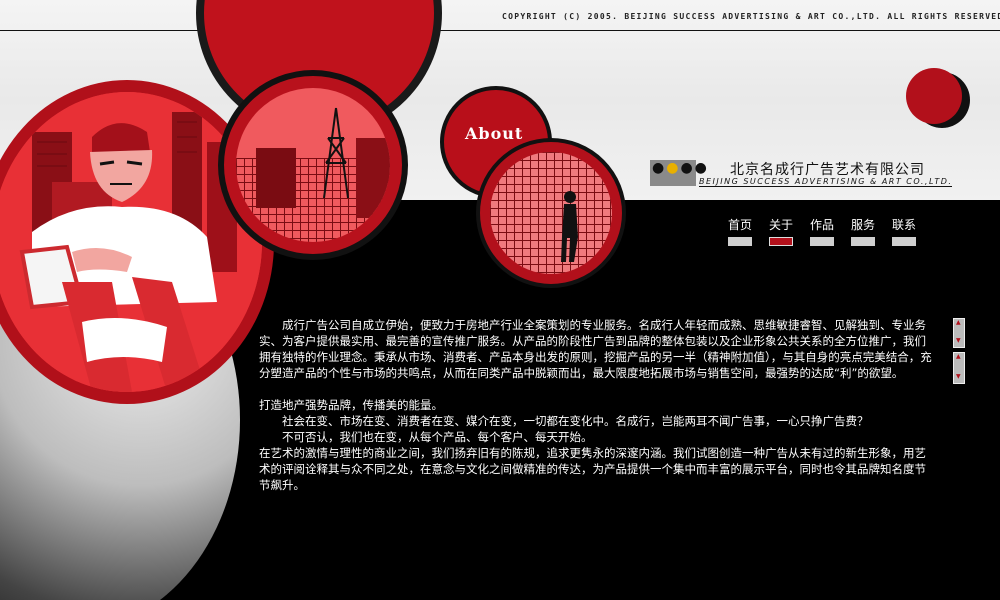 The image size is (1000, 600). What do you see at coordinates (827, 170) in the screenshot?
I see `company-name-cn: 北京名成行广告艺术有限公司` at bounding box center [827, 170].